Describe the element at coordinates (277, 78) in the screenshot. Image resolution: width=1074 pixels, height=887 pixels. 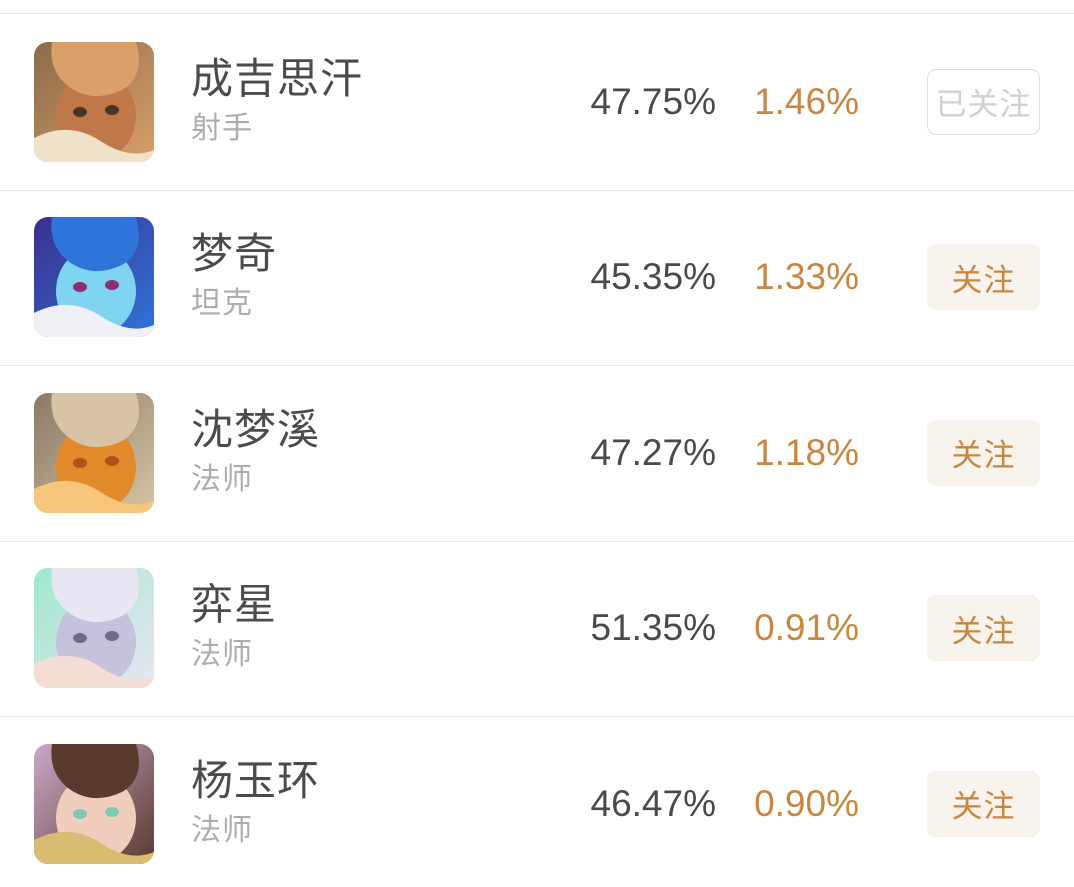
I see `hero-name: 成吉思汗` at that location.